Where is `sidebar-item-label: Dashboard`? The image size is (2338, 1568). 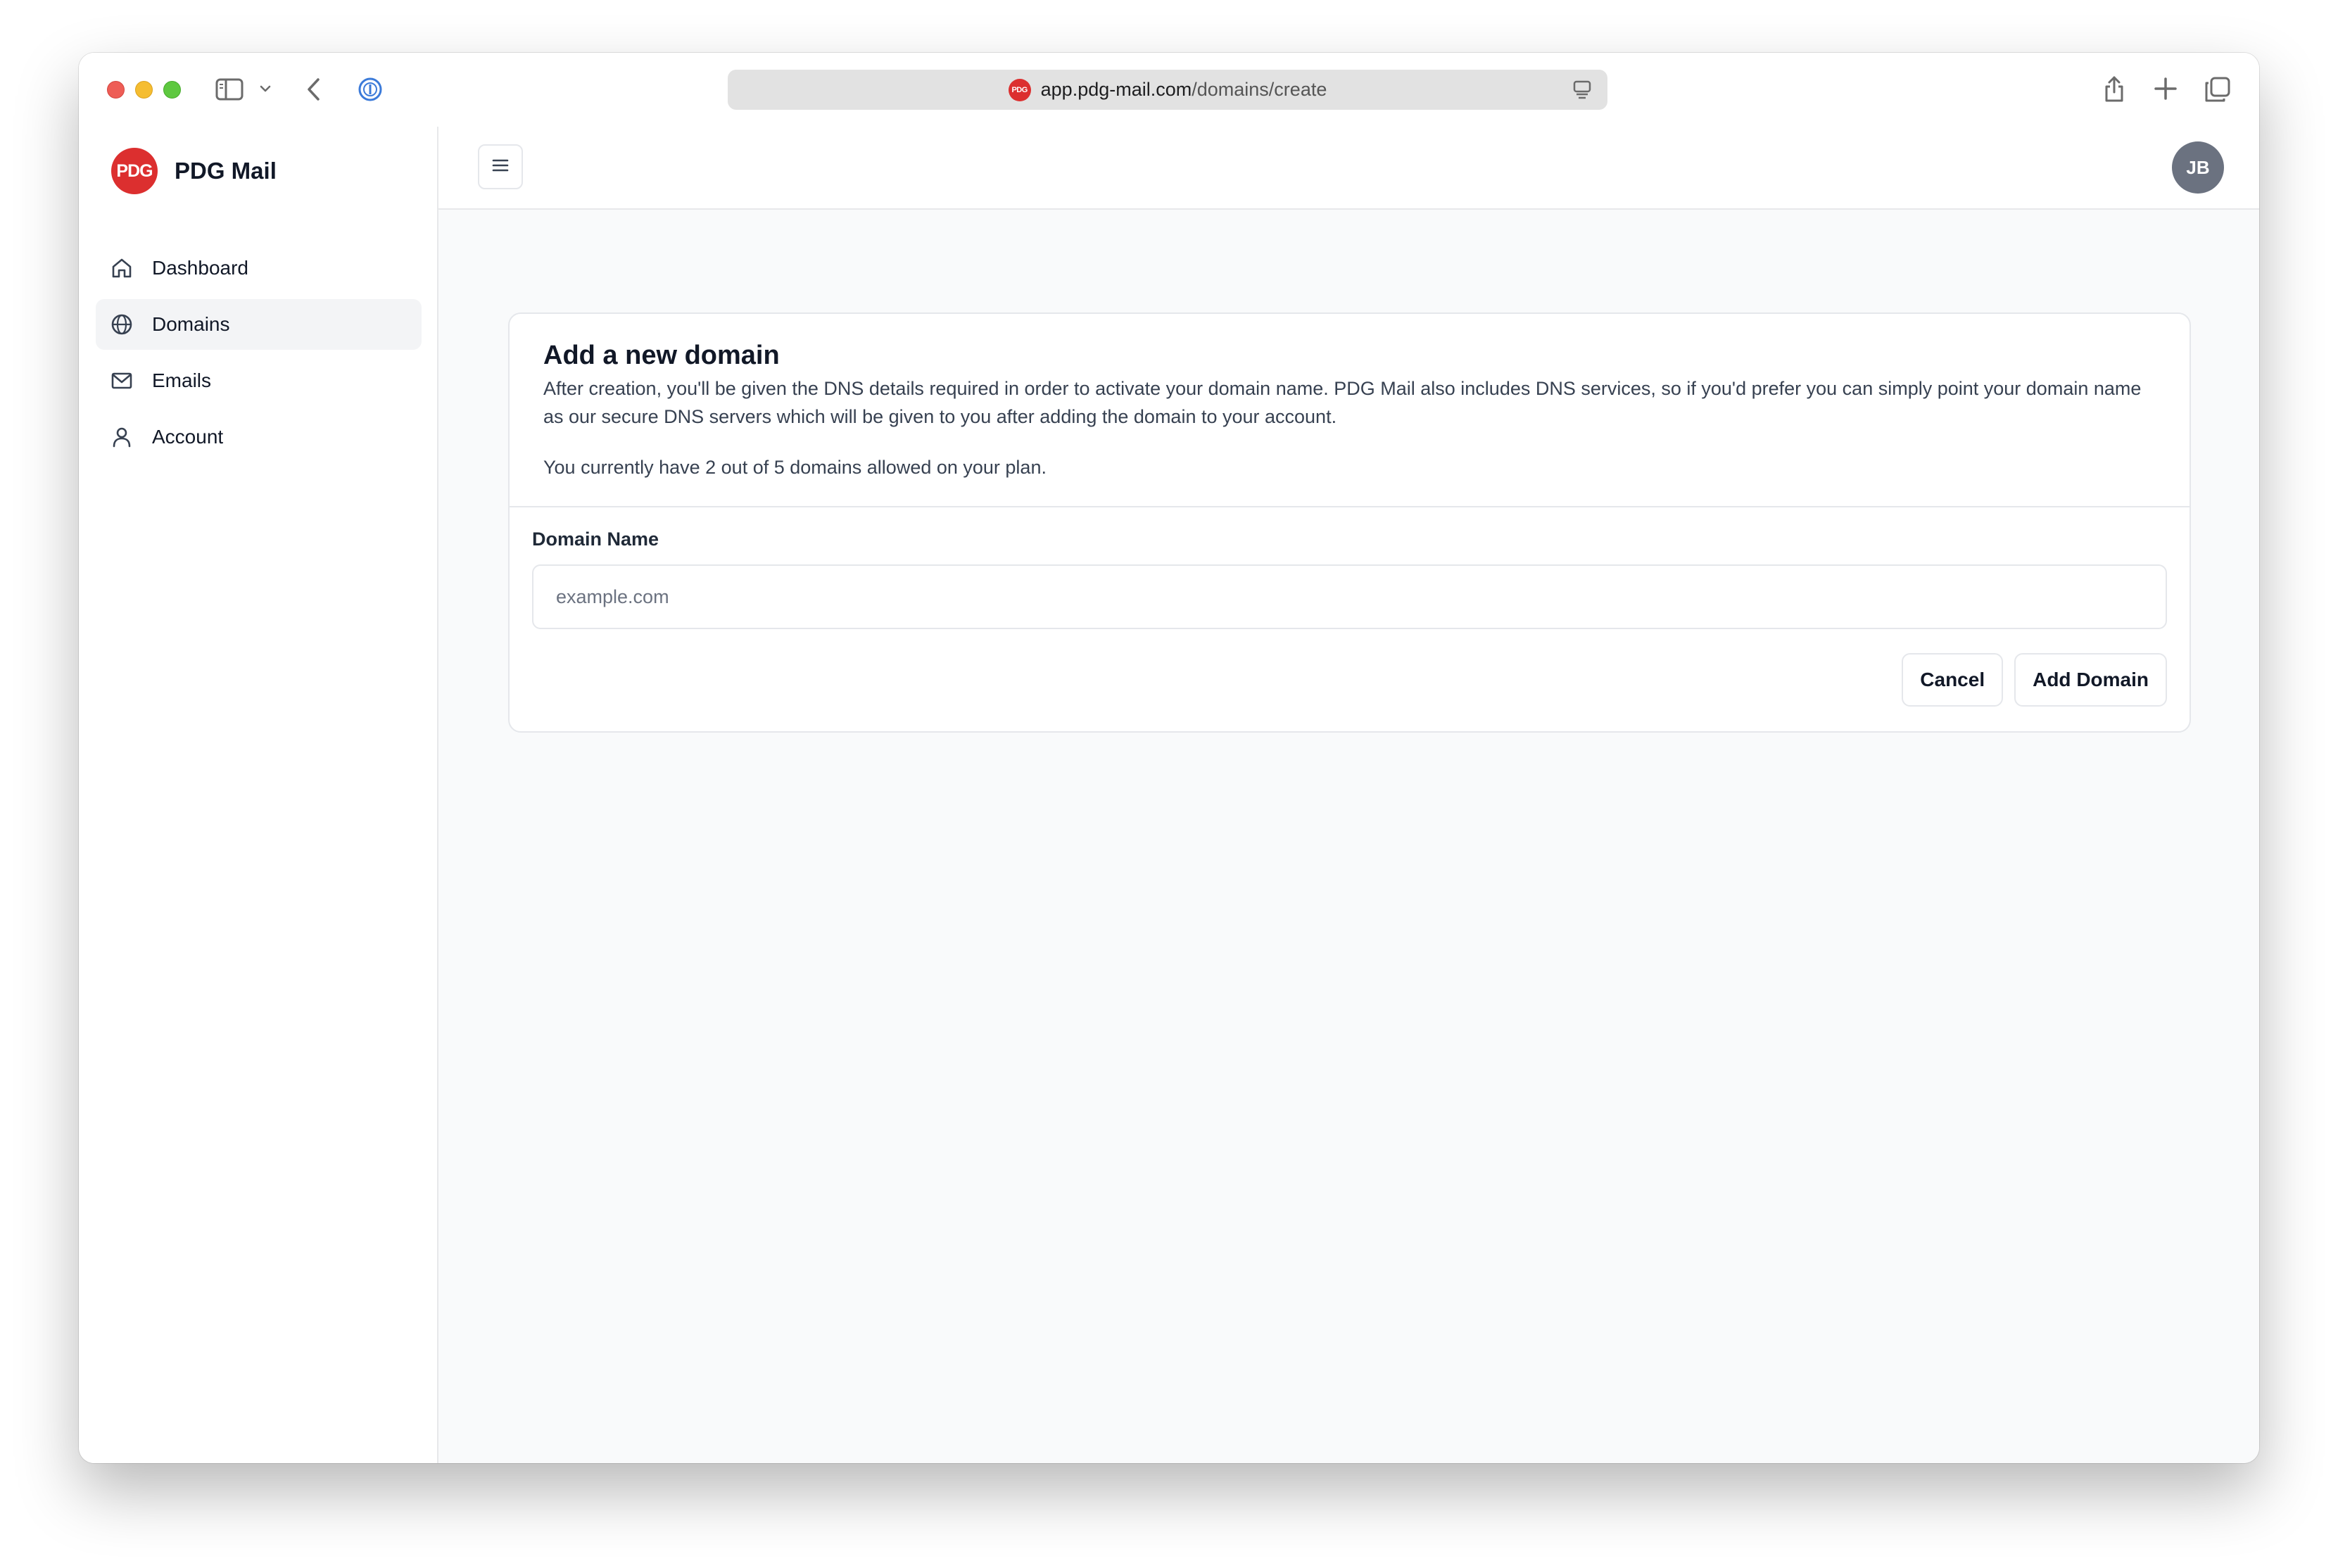
sidebar-item-label: Dashboard is located at coordinates (200, 268).